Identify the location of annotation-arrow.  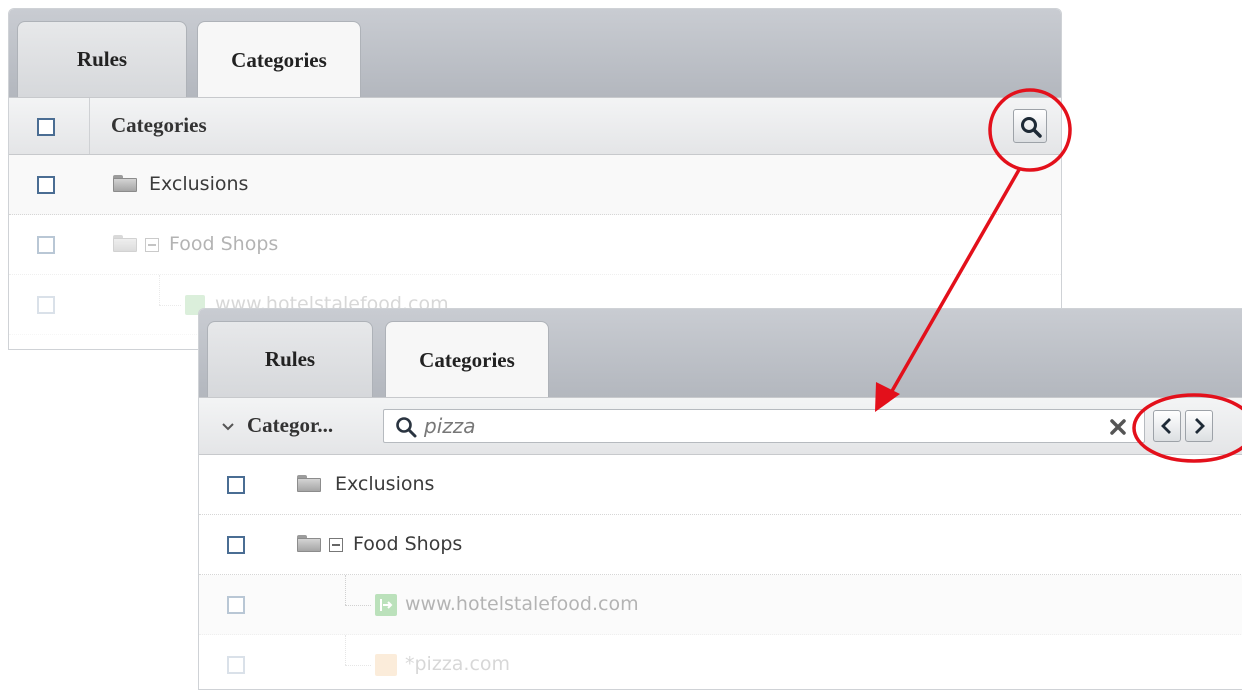
(954, 283).